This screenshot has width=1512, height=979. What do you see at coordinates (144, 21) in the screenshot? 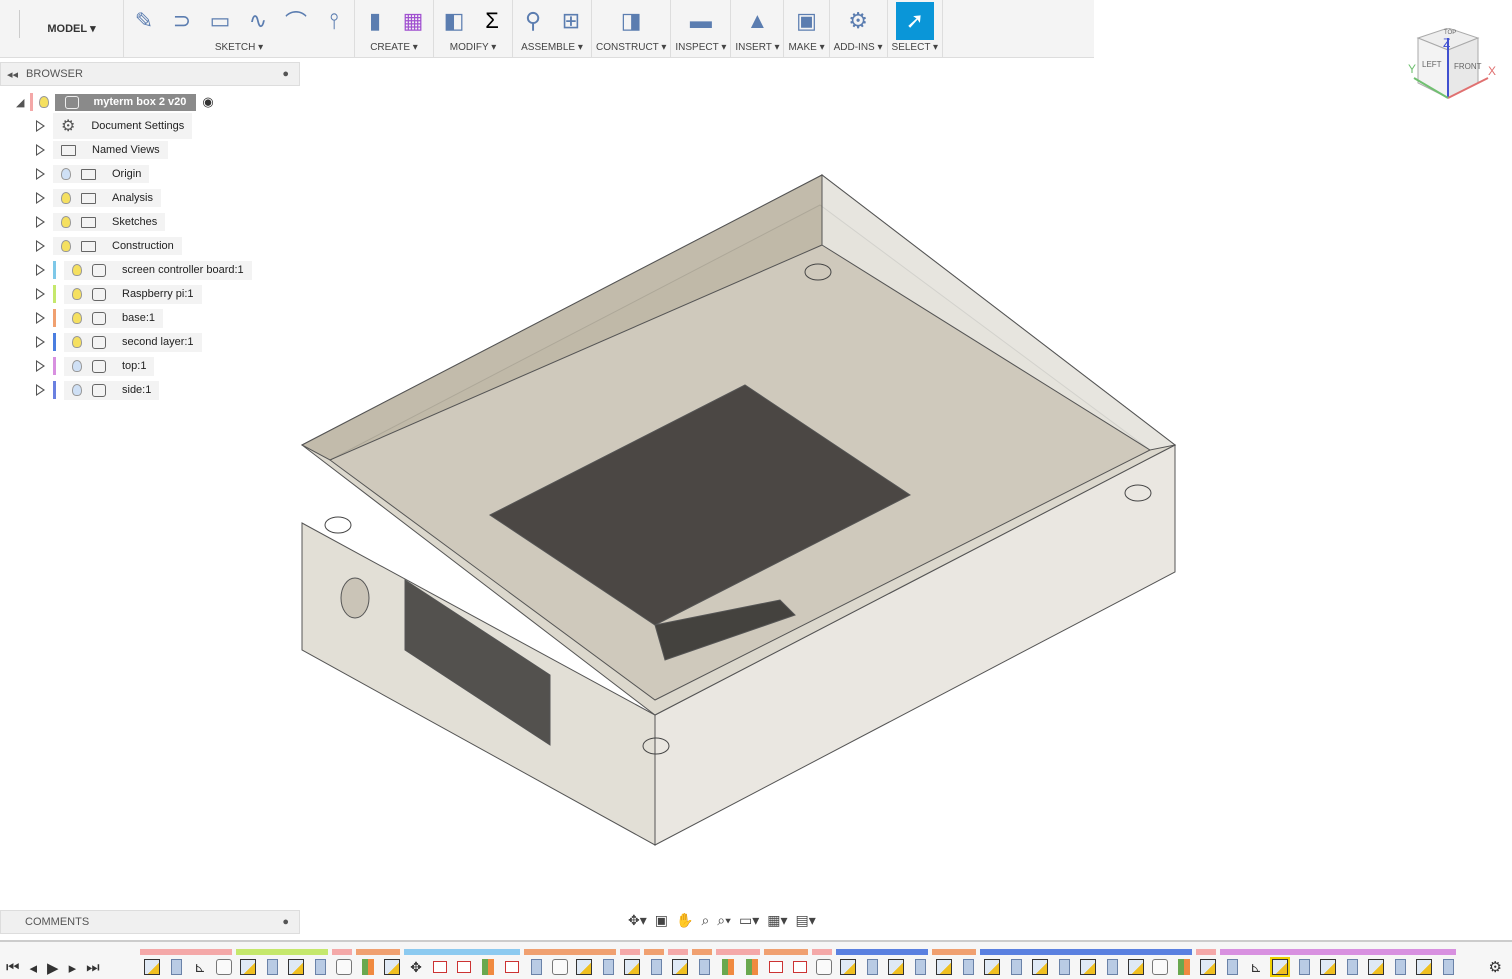
I see `create-sketch-icon: ✎` at bounding box center [144, 21].